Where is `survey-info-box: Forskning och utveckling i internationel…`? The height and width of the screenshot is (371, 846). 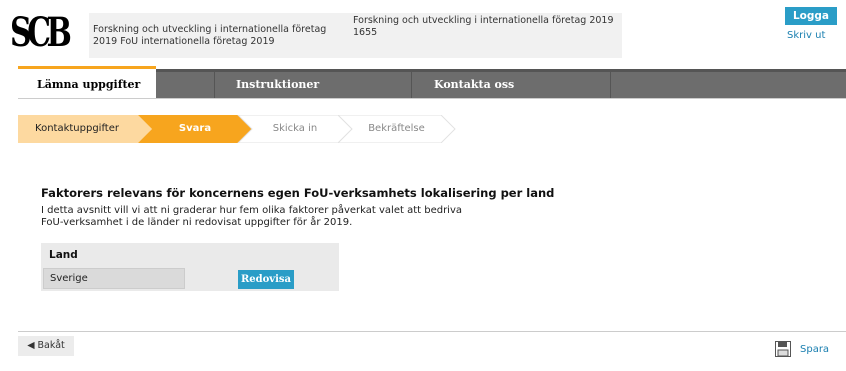
survey-info-box: Forskning och utveckling i internationel… is located at coordinates (355, 35).